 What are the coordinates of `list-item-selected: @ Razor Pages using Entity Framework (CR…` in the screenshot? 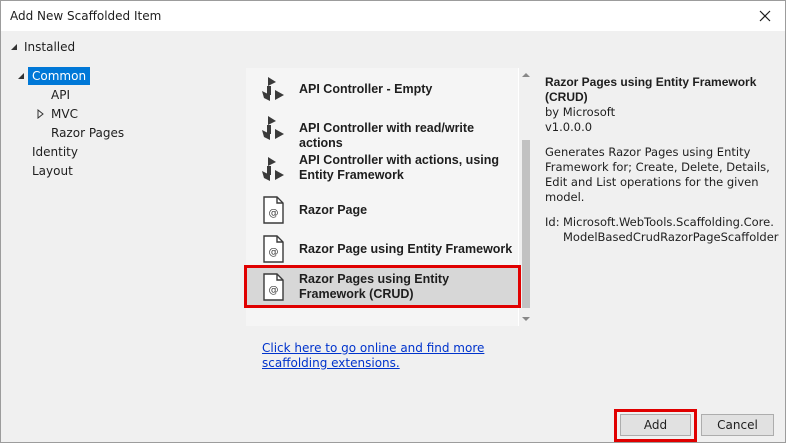 It's located at (382, 287).